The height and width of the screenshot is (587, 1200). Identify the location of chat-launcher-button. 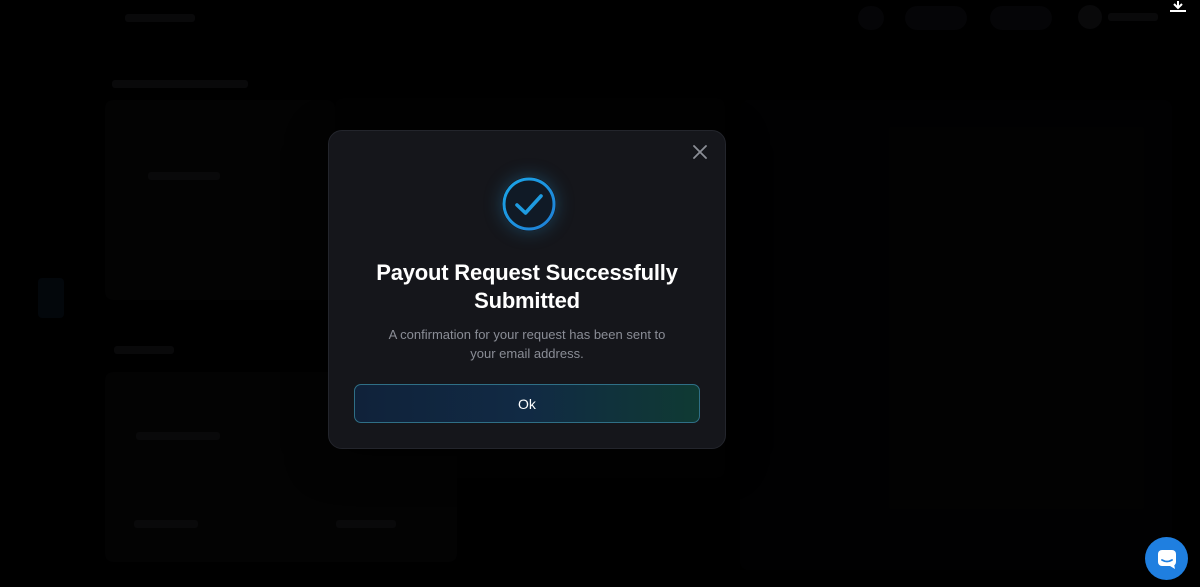
(1166, 558).